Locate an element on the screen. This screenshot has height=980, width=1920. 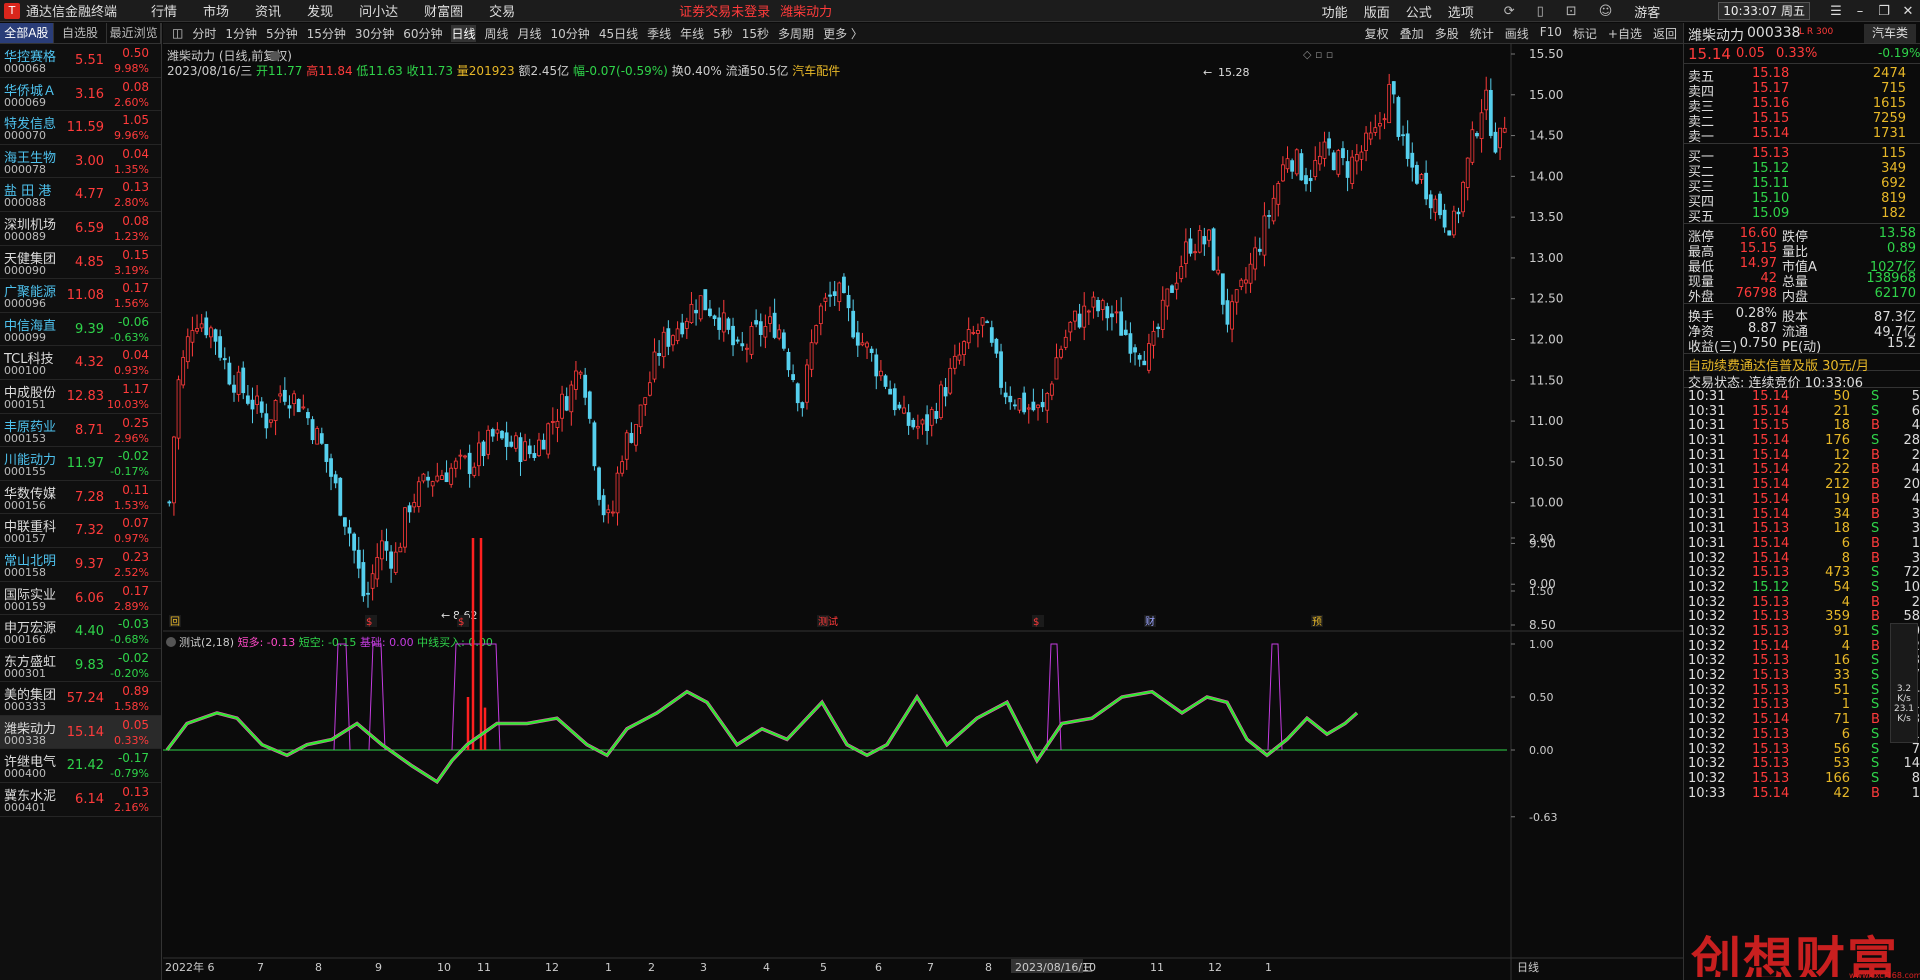
tab-recent: 最近浏览 is located at coordinates (134, 33).